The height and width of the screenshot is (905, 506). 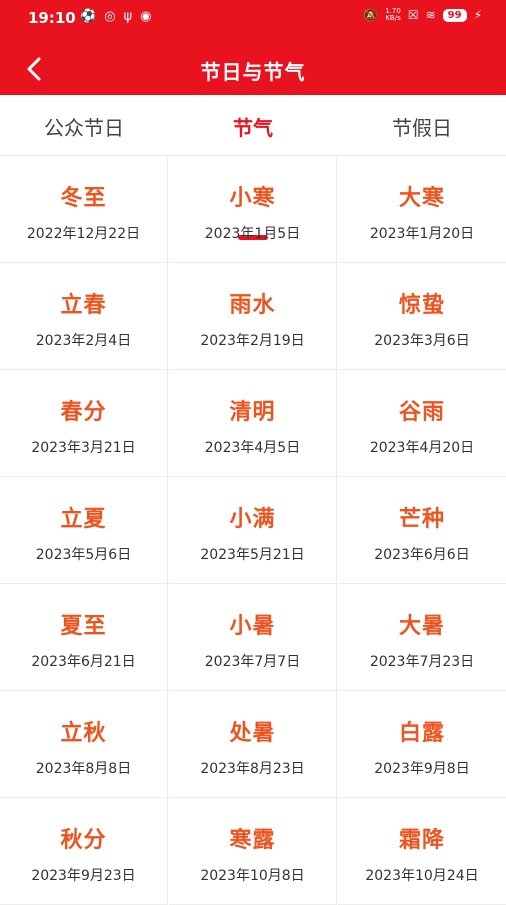 What do you see at coordinates (83, 733) in the screenshot?
I see `solar-term-name: 立秋` at bounding box center [83, 733].